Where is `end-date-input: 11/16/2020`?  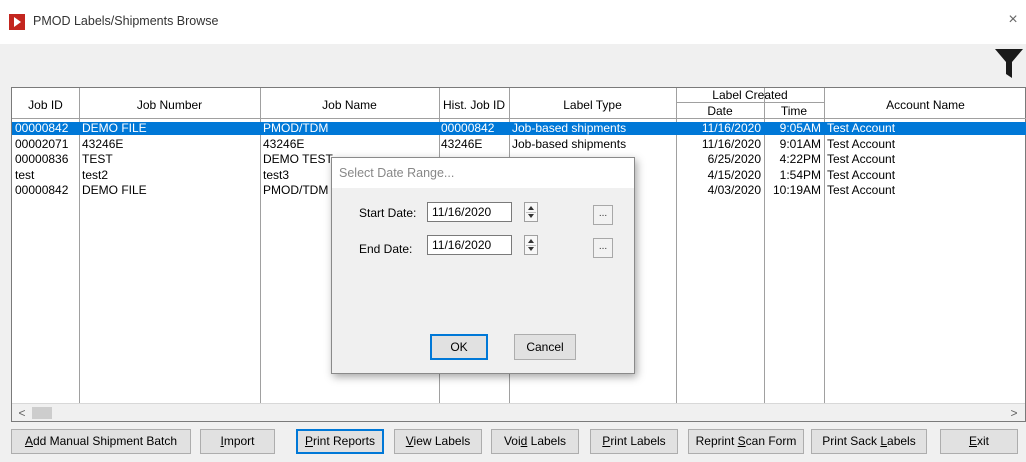
end-date-input: 11/16/2020 is located at coordinates (469, 245).